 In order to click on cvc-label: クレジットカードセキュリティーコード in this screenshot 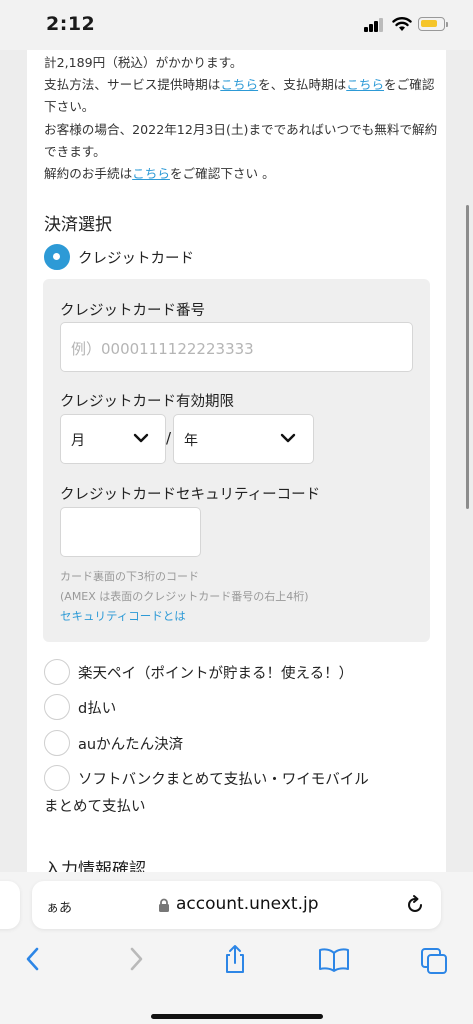, I will do `click(190, 495)`.